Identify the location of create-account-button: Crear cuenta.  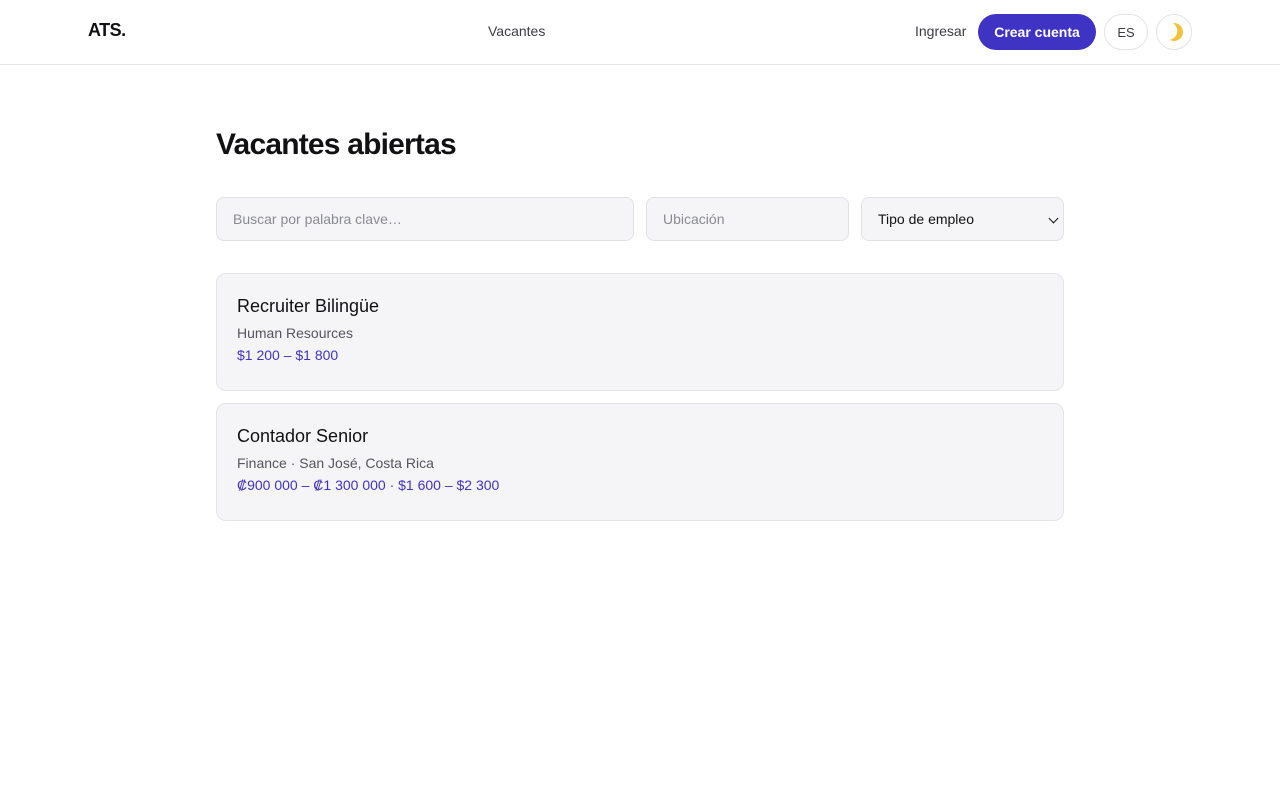
(1037, 32).